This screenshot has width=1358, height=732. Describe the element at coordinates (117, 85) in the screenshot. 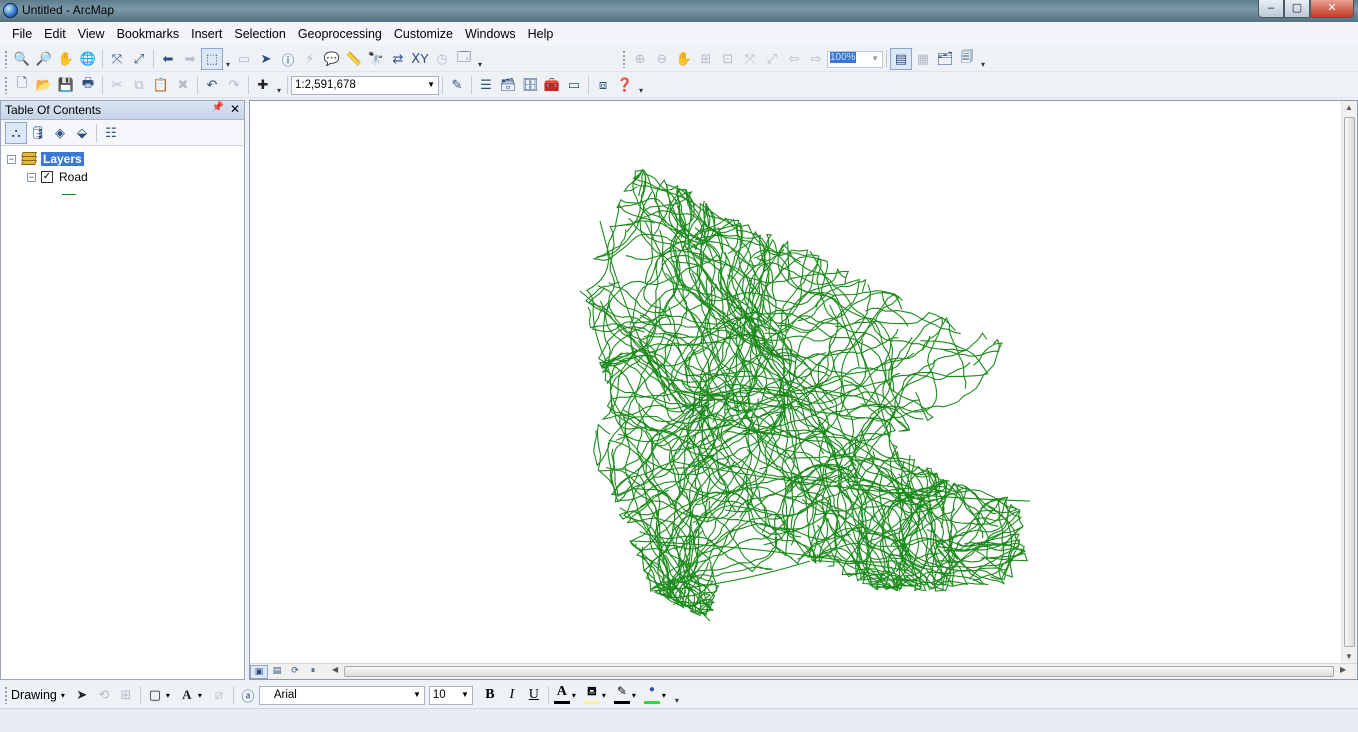

I see `cut-scissors-icon: ✂` at that location.